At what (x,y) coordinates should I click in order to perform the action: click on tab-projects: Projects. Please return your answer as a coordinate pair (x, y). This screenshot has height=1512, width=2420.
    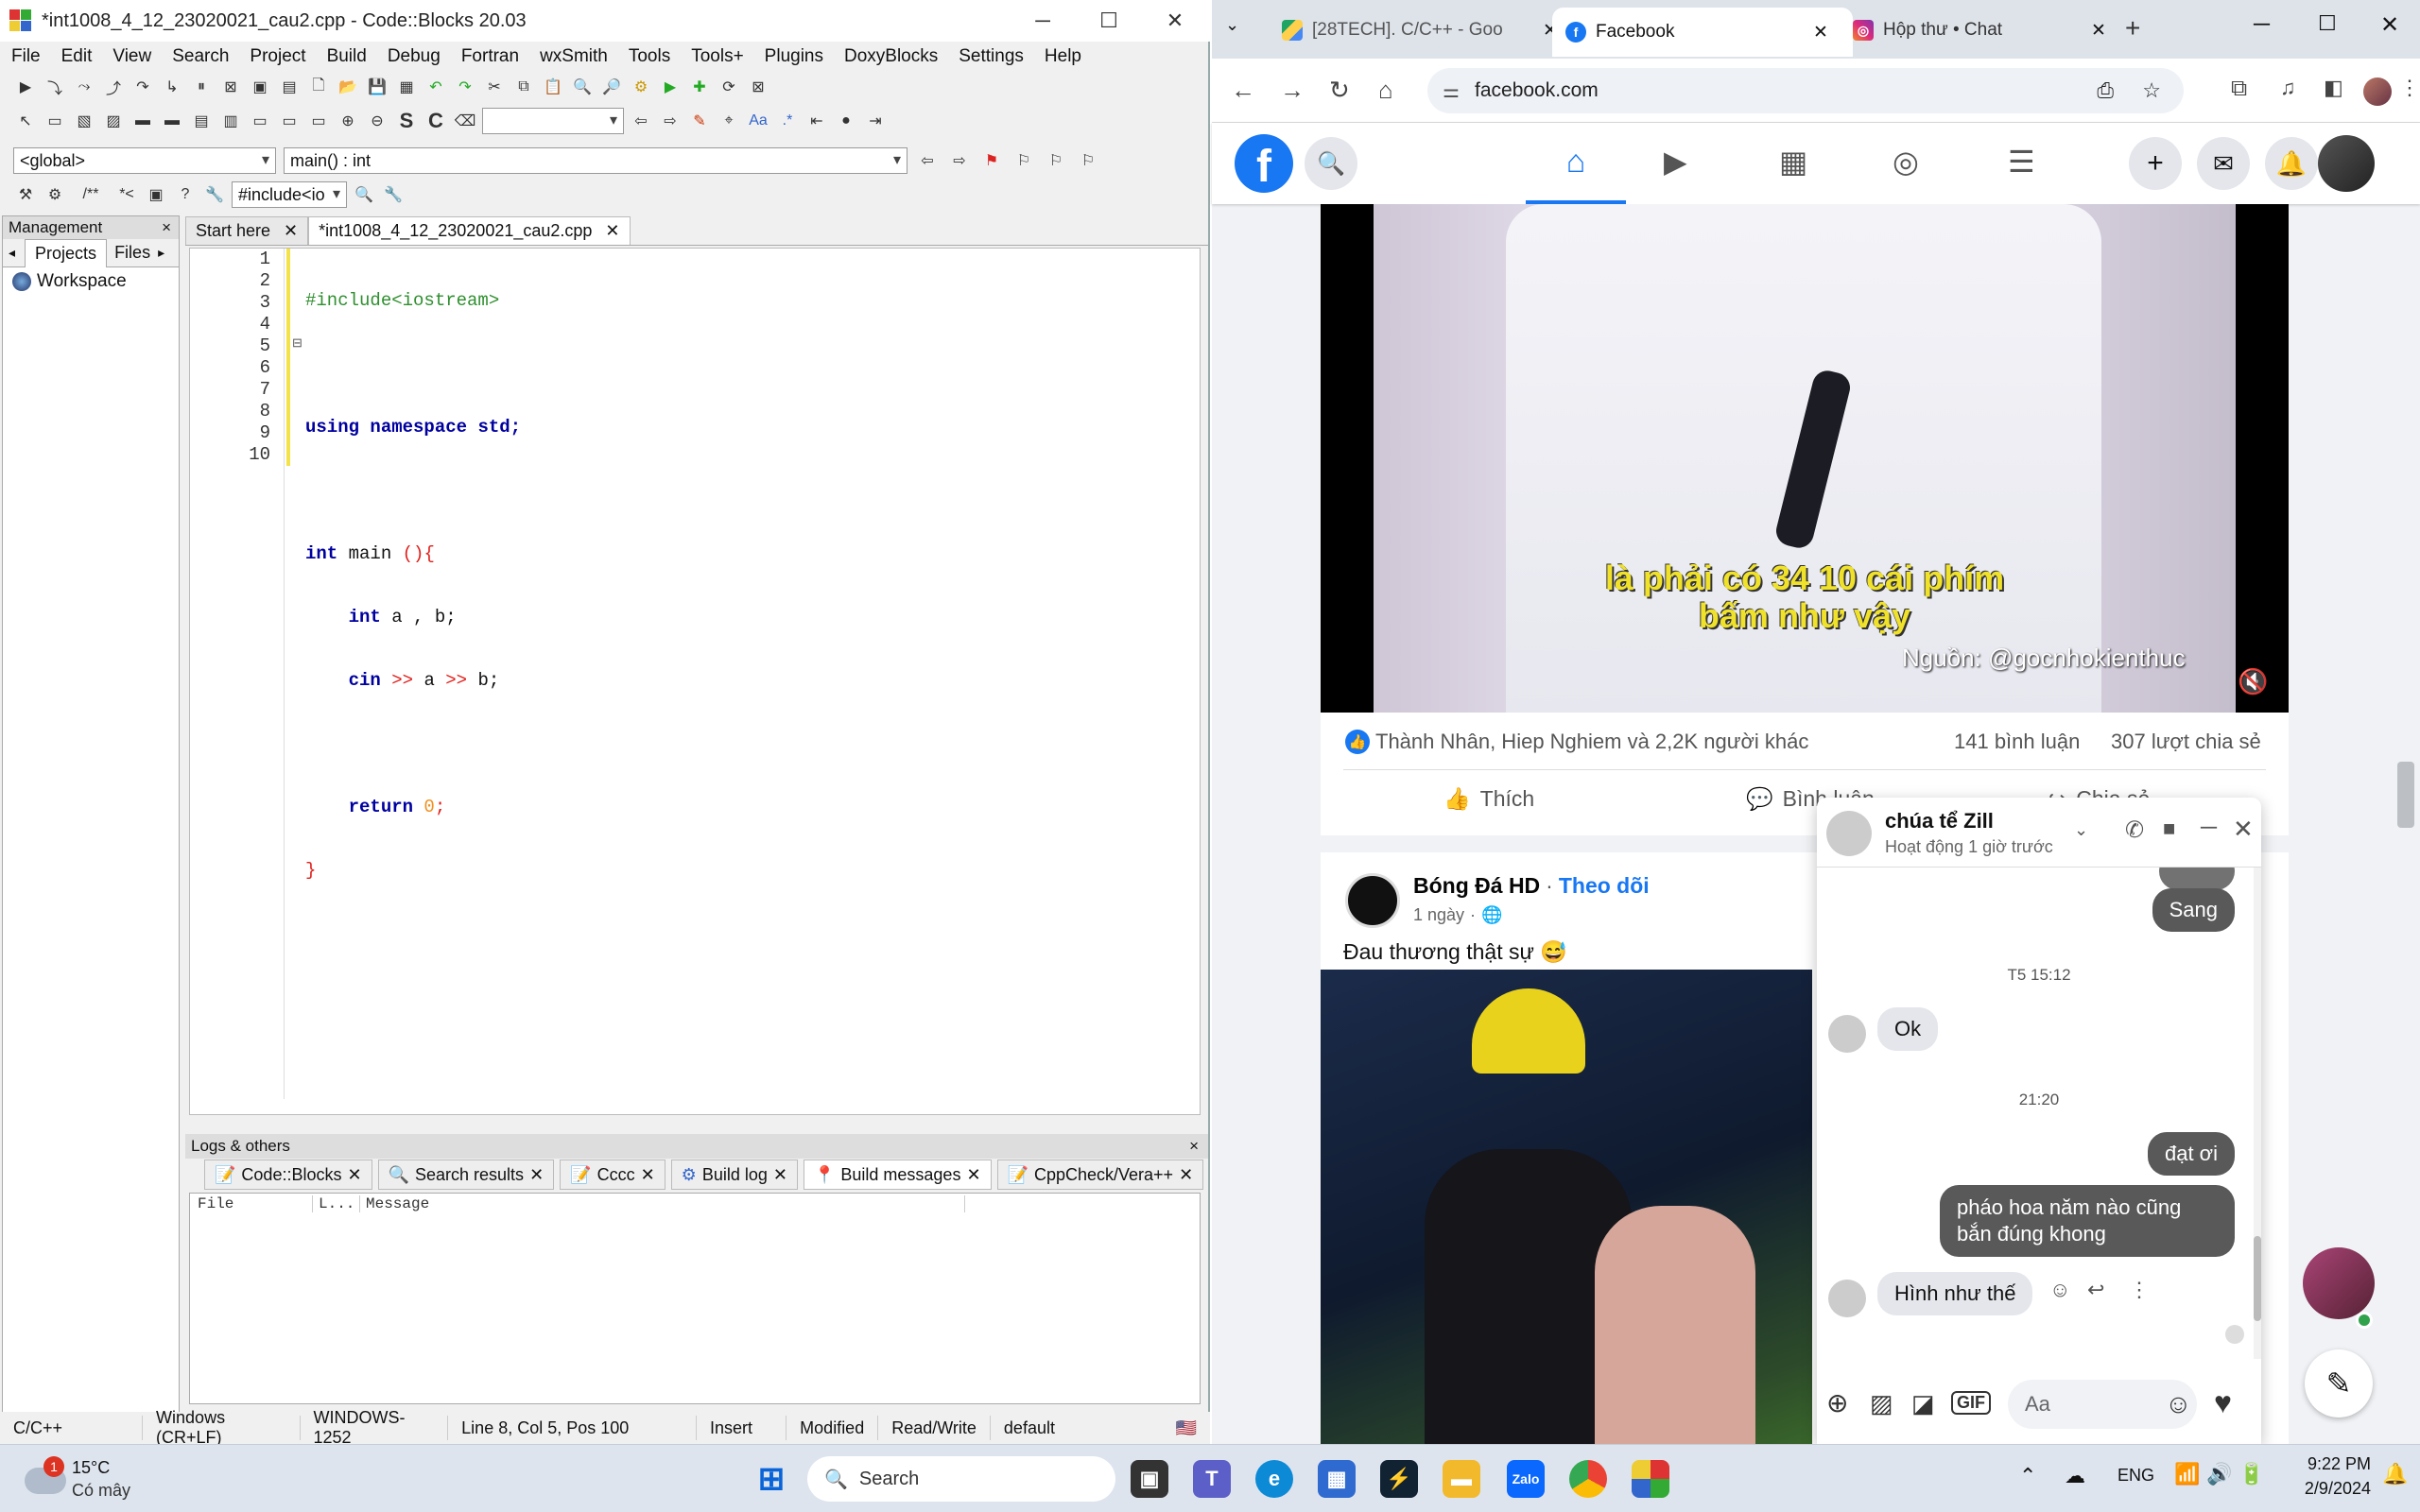
    Looking at the image, I should click on (66, 252).